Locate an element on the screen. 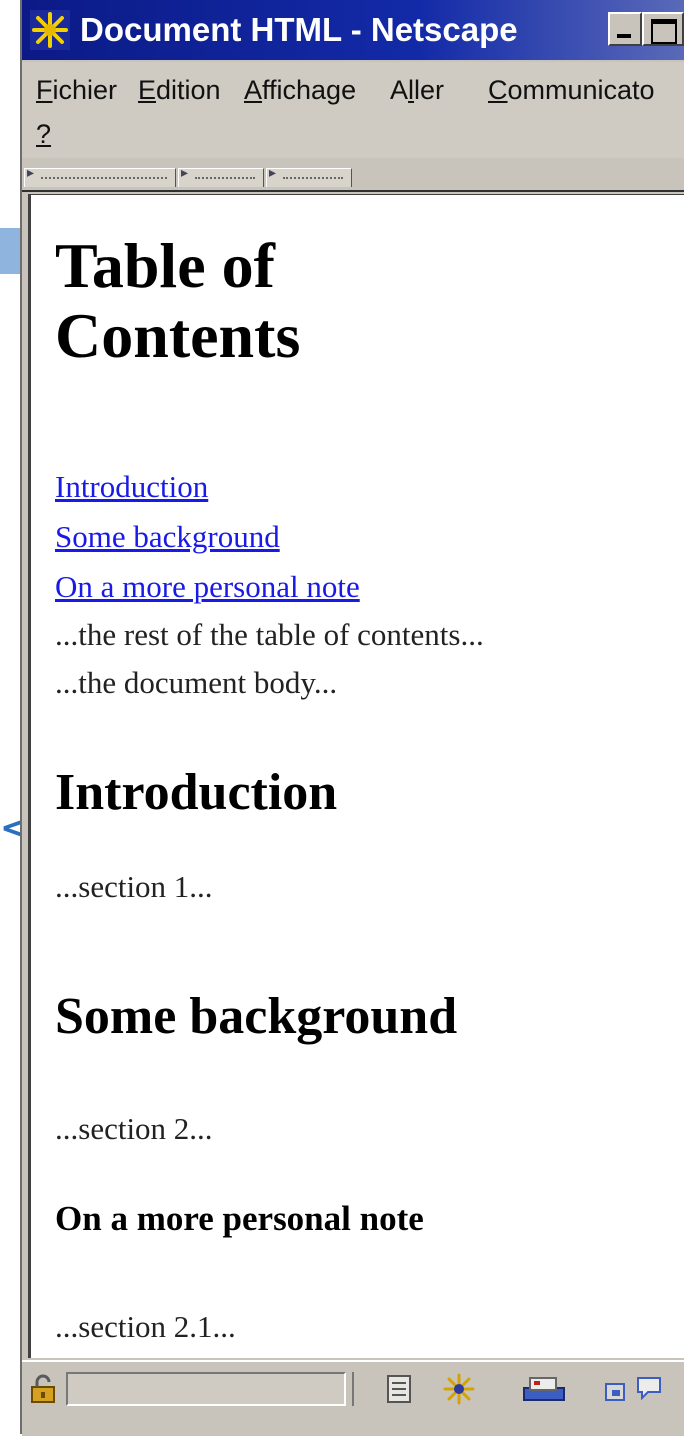 This screenshot has width=684, height=1436. newsgroup-icon is located at coordinates (619, 1389).